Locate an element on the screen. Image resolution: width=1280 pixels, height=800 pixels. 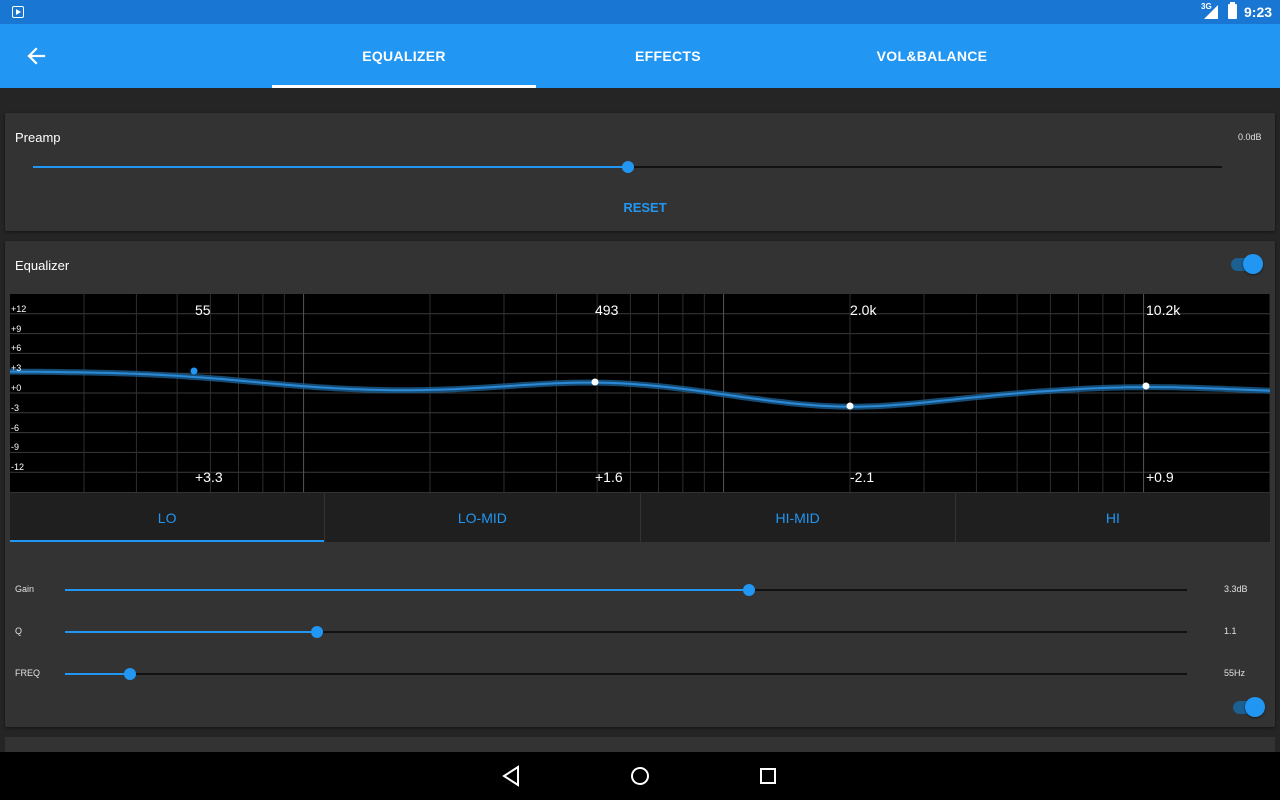
band-tab-lo-mid: LO-MID is located at coordinates (483, 517).